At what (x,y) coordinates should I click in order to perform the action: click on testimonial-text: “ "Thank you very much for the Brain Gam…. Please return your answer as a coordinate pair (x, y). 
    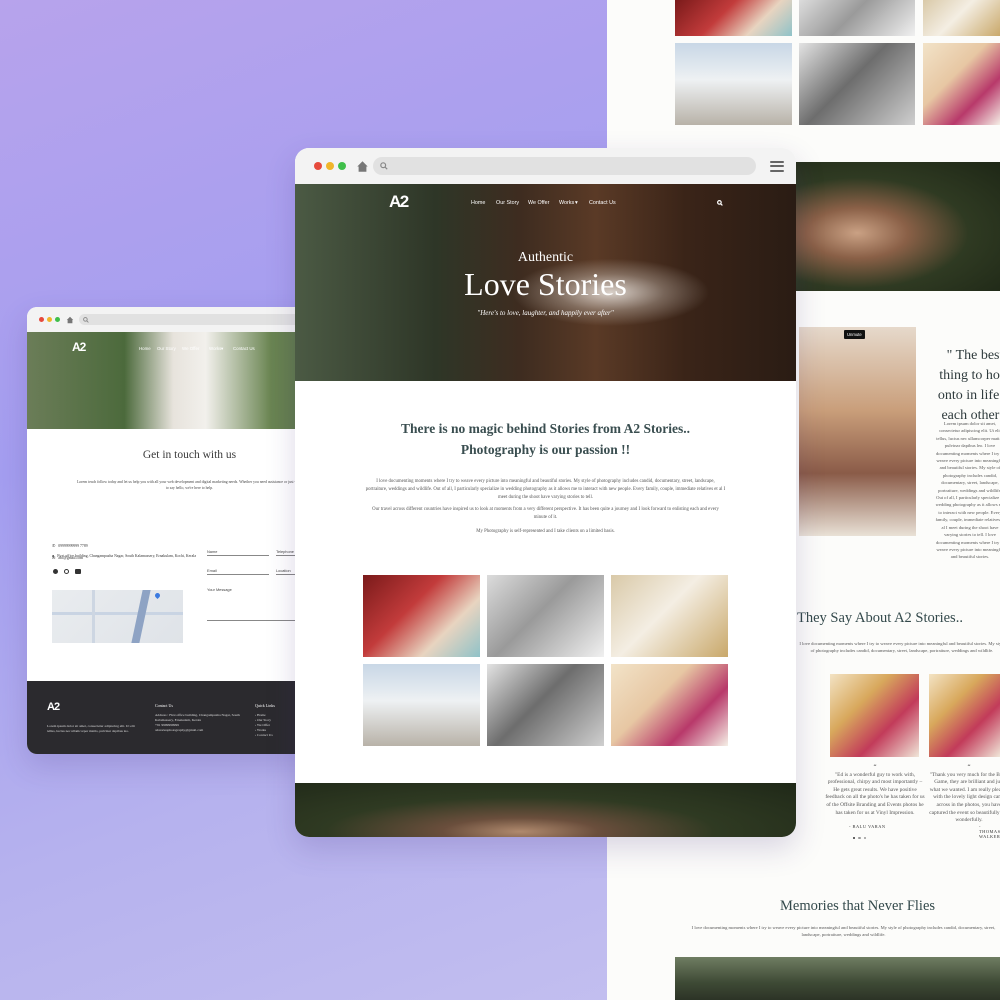
    Looking at the image, I should click on (964, 793).